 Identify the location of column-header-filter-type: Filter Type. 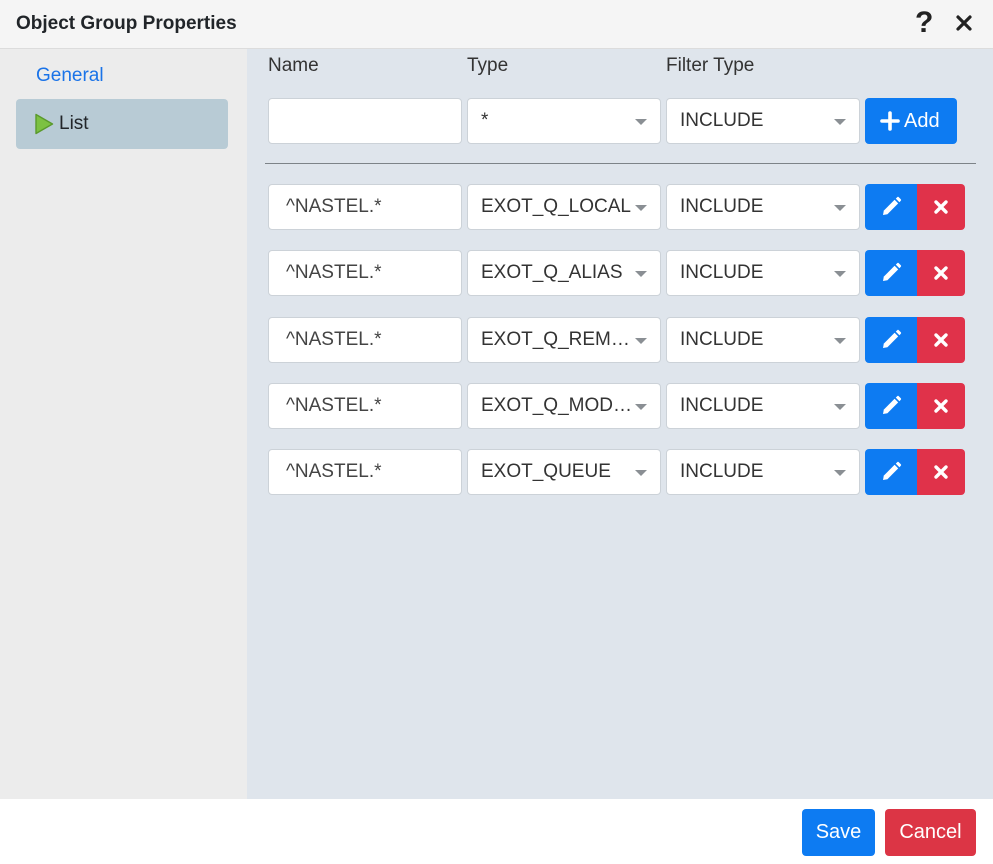
(710, 65).